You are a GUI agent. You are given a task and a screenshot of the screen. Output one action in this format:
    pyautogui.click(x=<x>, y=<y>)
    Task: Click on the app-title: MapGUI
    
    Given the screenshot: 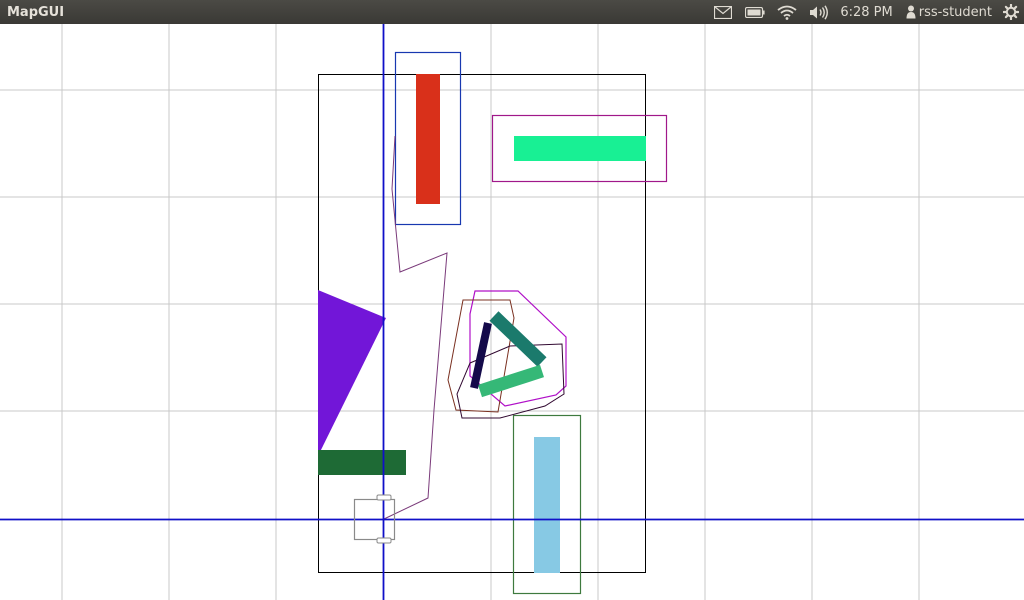 What is the action you would take?
    pyautogui.click(x=36, y=12)
    